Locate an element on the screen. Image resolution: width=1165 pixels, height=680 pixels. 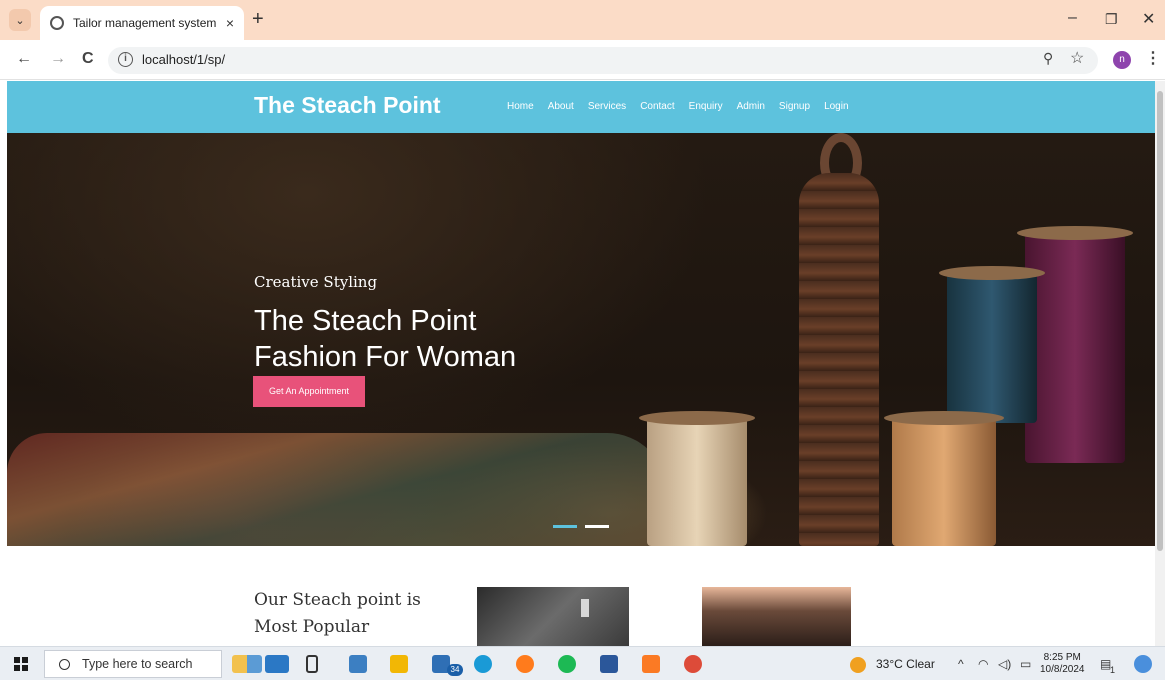
bookmark-star-icon: ☆ is located at coordinates (1077, 58).